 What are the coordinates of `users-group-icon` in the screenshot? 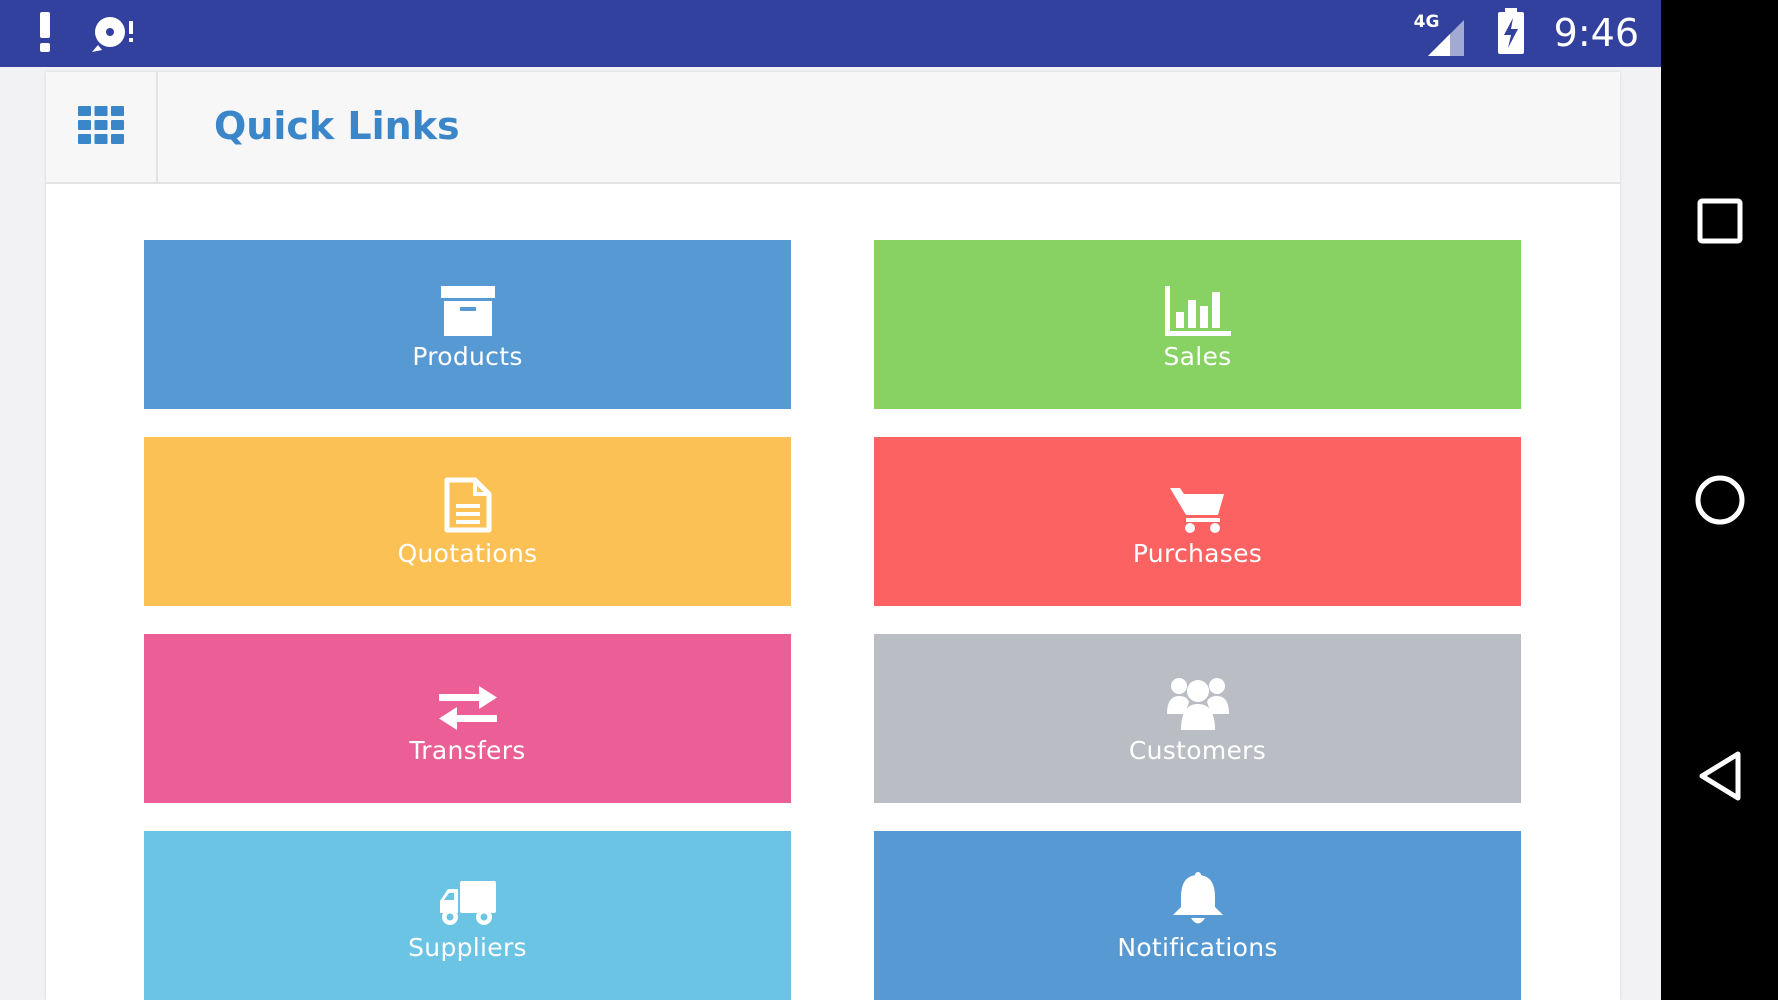 It's located at (1197, 701).